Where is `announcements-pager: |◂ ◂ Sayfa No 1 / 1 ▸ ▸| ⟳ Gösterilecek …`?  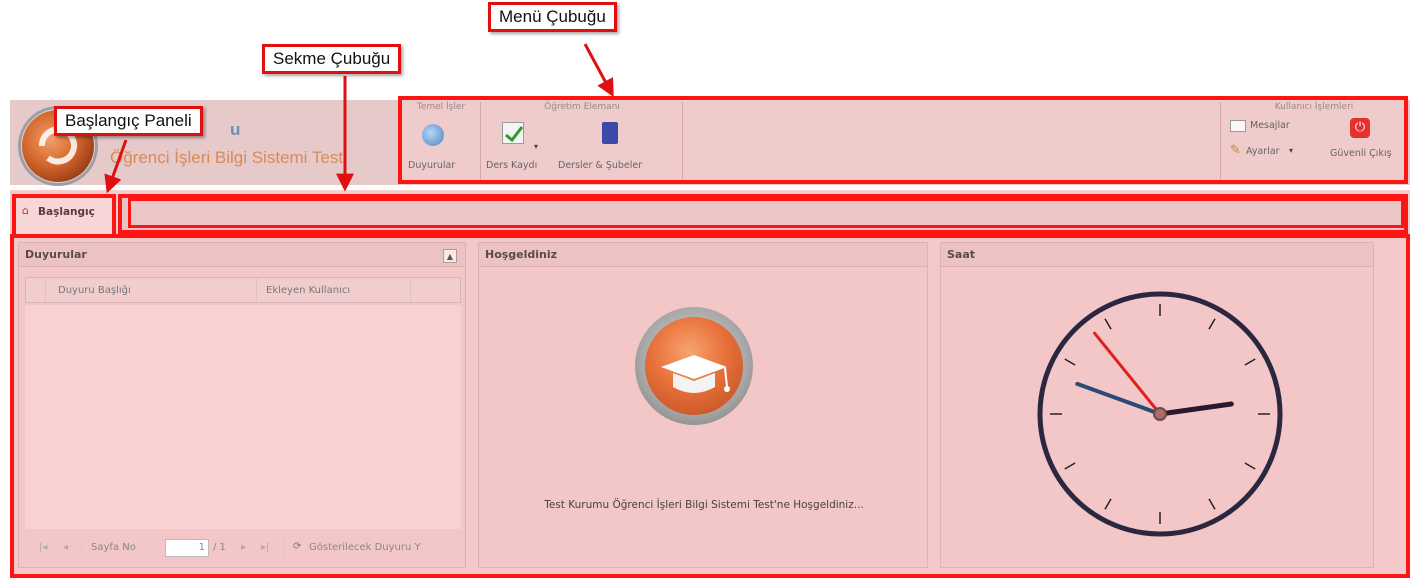 announcements-pager: |◂ ◂ Sayfa No 1 / 1 ▸ ▸| ⟳ Gösterilecek … is located at coordinates (243, 549).